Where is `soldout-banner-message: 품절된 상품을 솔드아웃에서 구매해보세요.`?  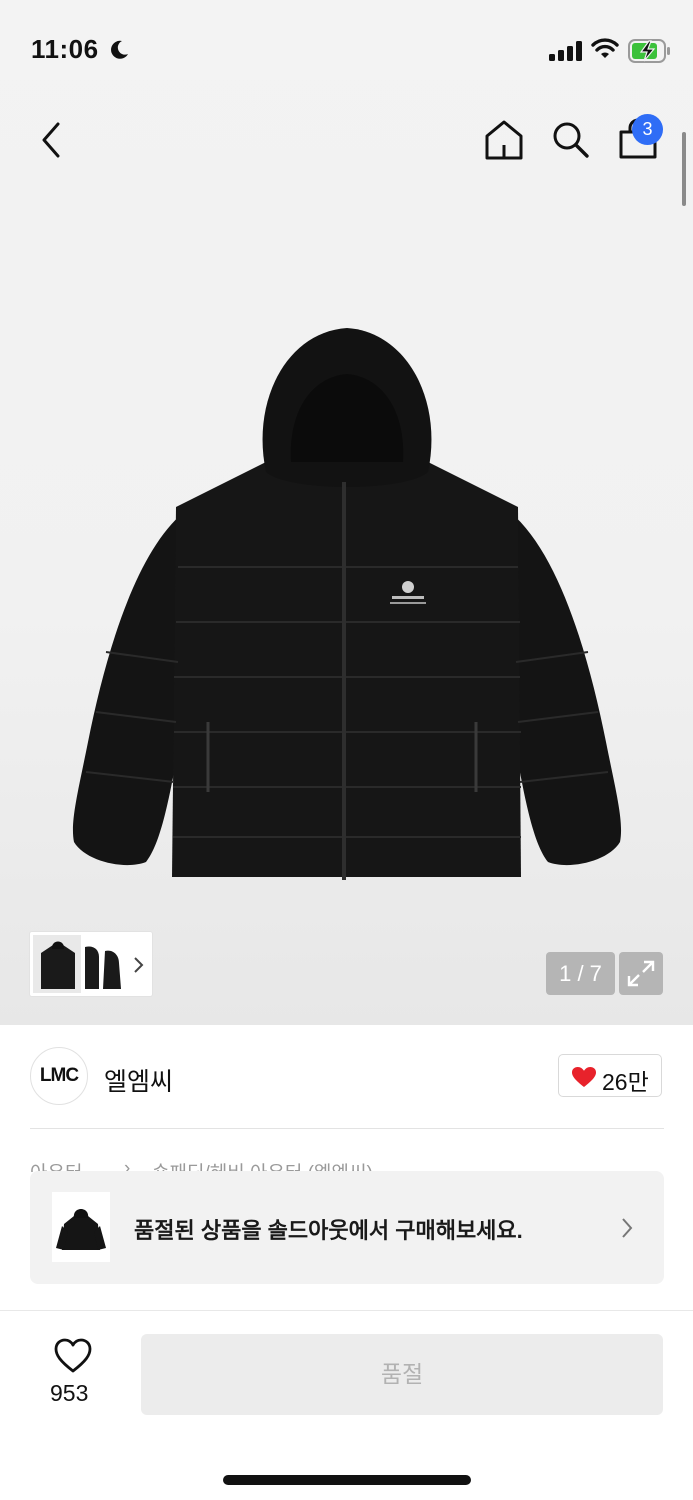 soldout-banner-message: 품절된 상품을 솔드아웃에서 구매해보세요. is located at coordinates (328, 1230).